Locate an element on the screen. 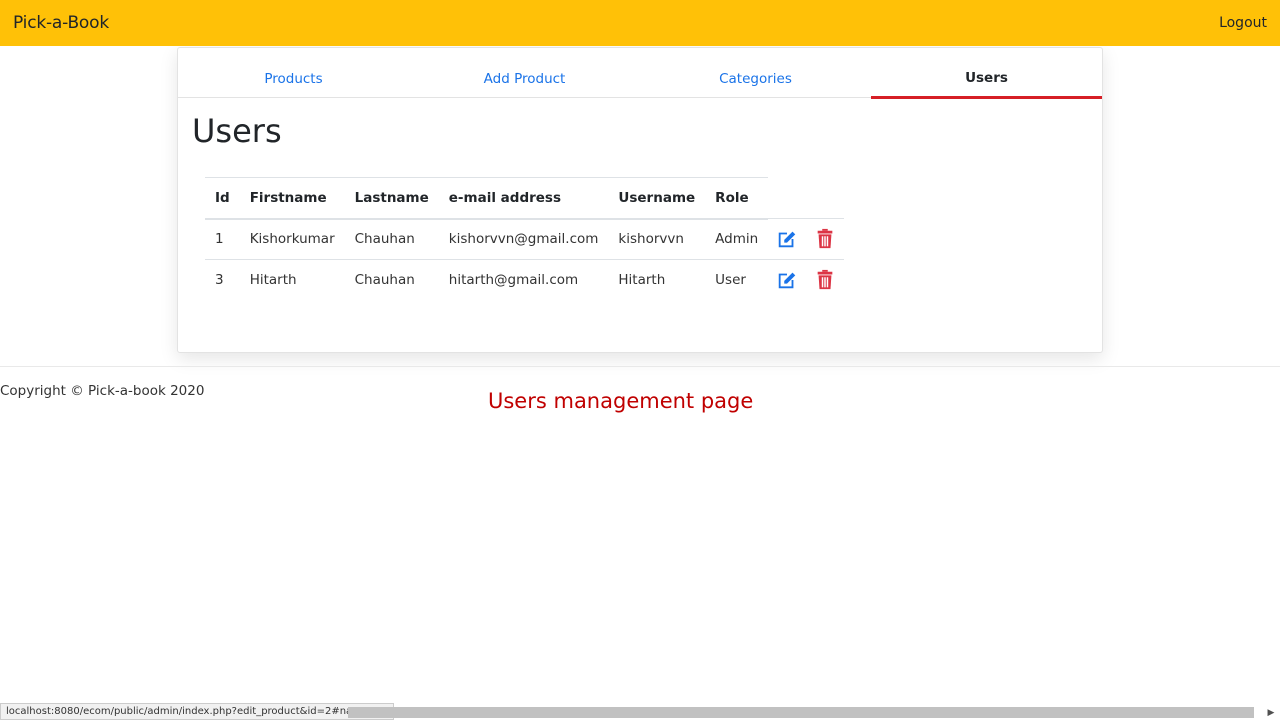 Image resolution: width=1280 pixels, height=720 pixels. column-header-firstname: Firstname is located at coordinates (292, 198).